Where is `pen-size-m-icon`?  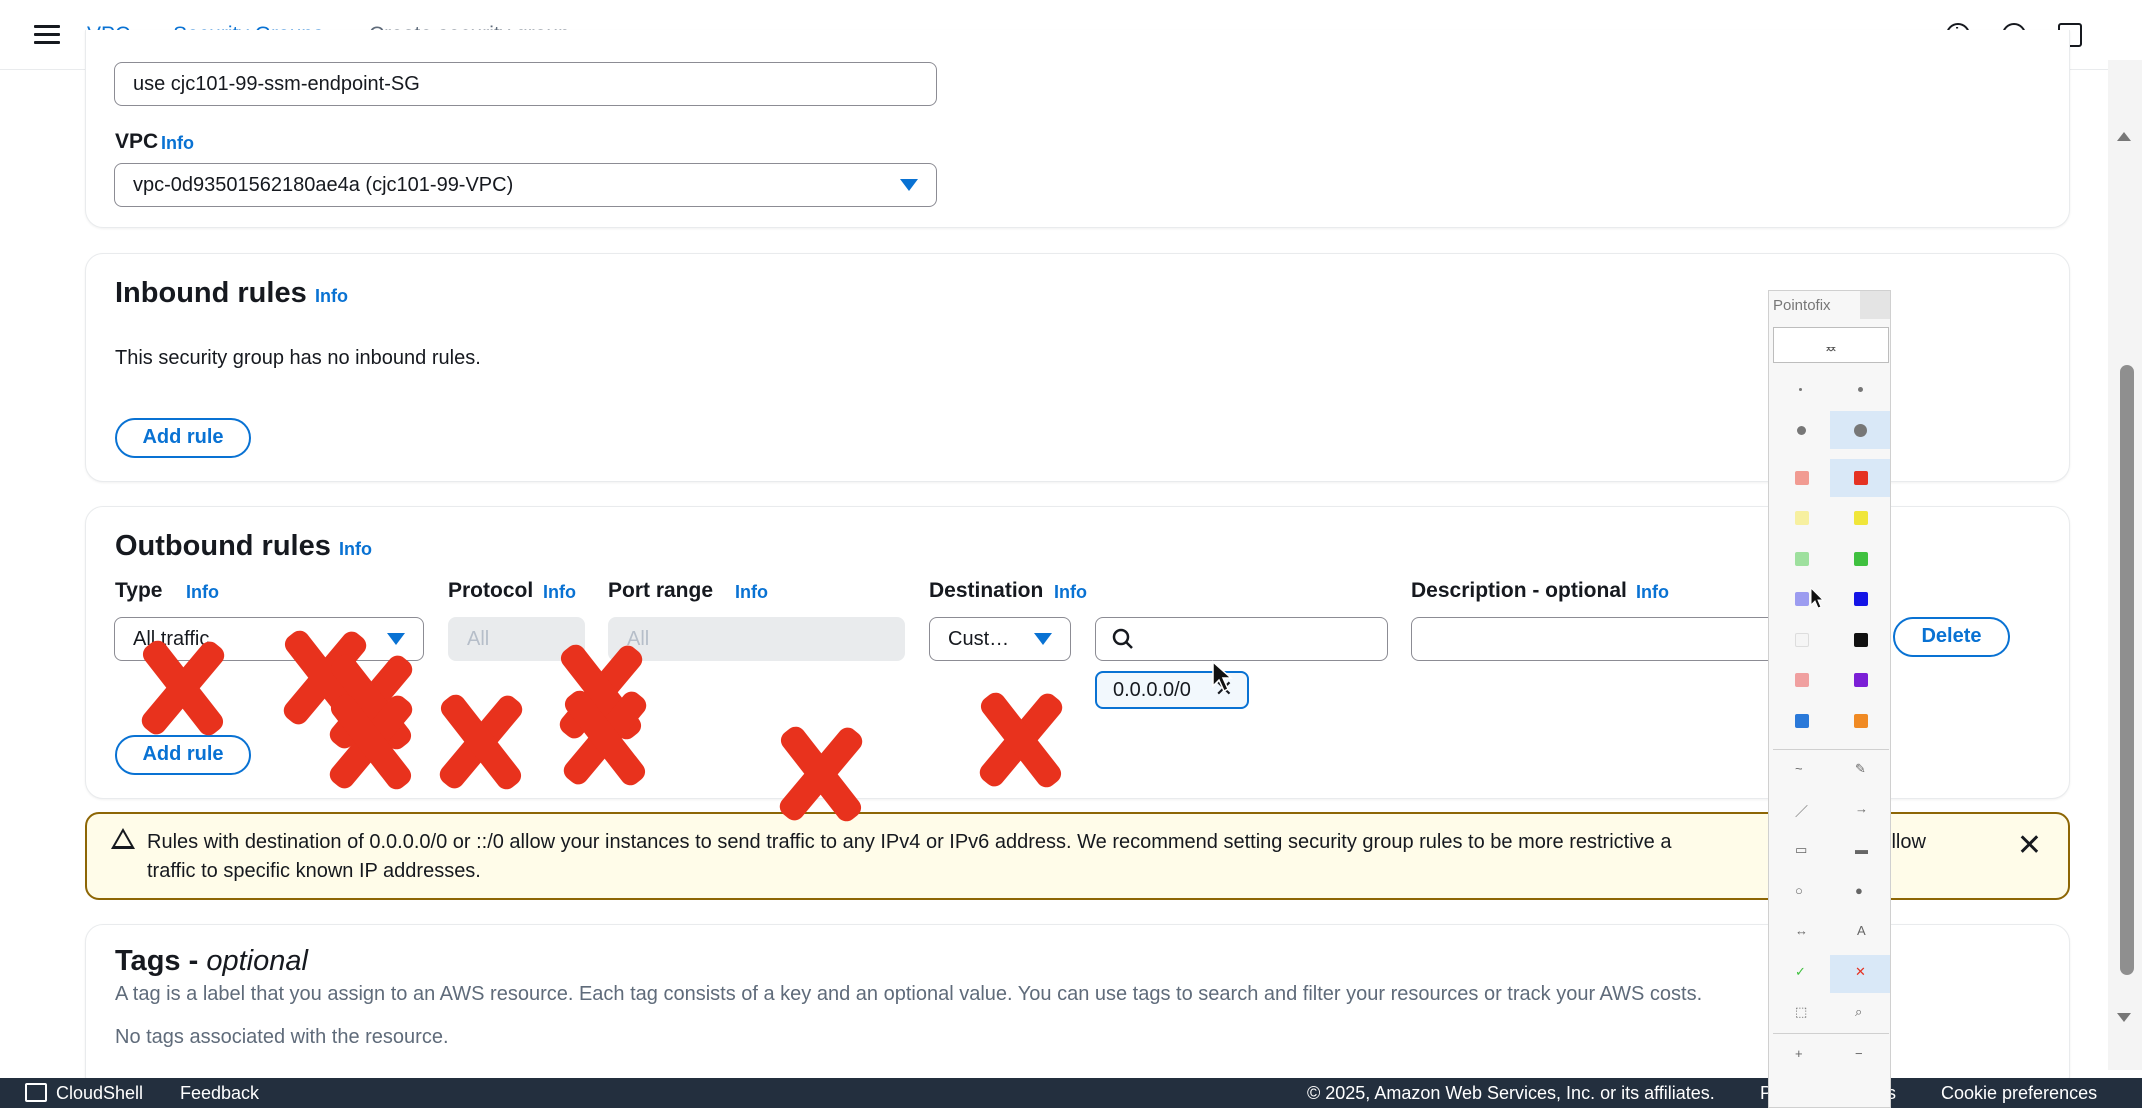 pen-size-m-icon is located at coordinates (1801, 430).